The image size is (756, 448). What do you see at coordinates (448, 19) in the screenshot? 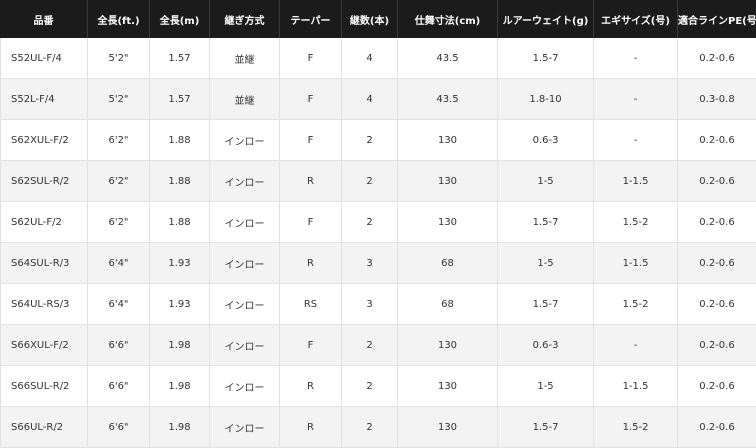
I see `col-header-closed-length: 仕舞寸法(cm)` at bounding box center [448, 19].